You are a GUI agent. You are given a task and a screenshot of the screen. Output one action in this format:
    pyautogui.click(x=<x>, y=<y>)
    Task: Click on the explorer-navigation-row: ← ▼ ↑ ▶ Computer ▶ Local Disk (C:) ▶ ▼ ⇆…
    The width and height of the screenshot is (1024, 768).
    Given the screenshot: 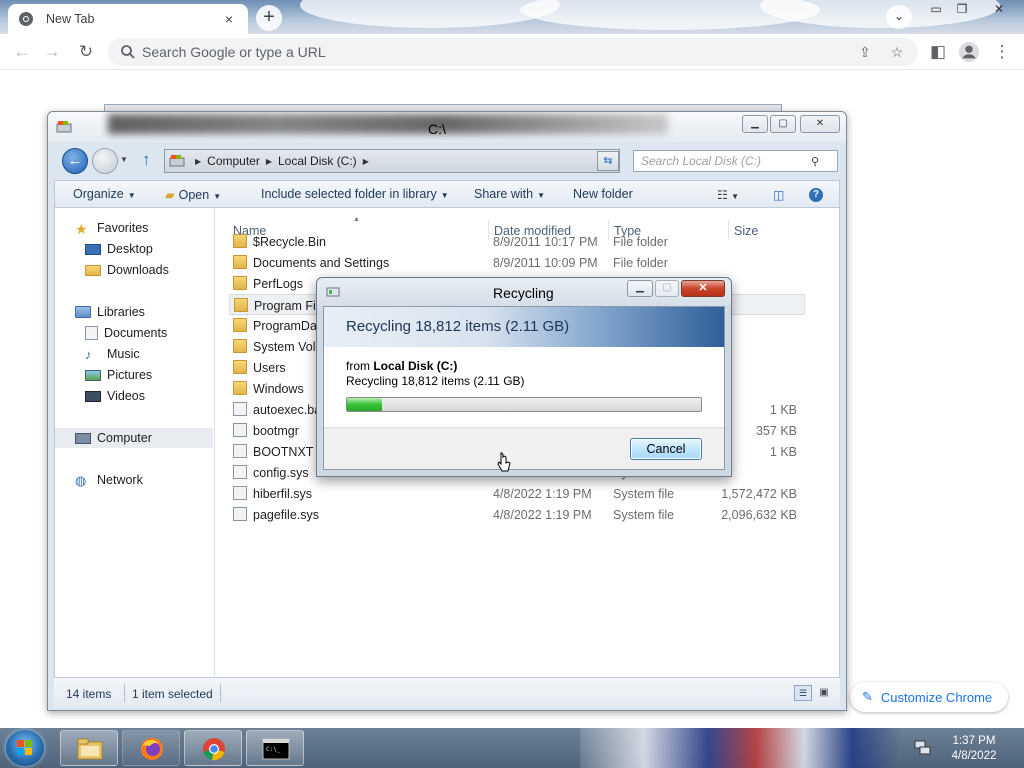 What is the action you would take?
    pyautogui.click(x=447, y=160)
    